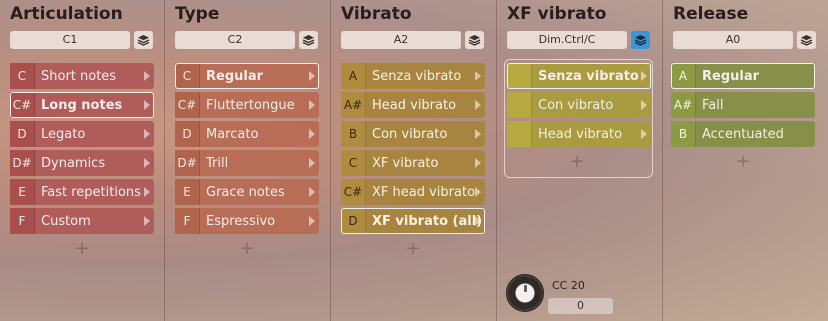 The height and width of the screenshot is (321, 828). I want to click on item-label: Espressivo, so click(241, 221).